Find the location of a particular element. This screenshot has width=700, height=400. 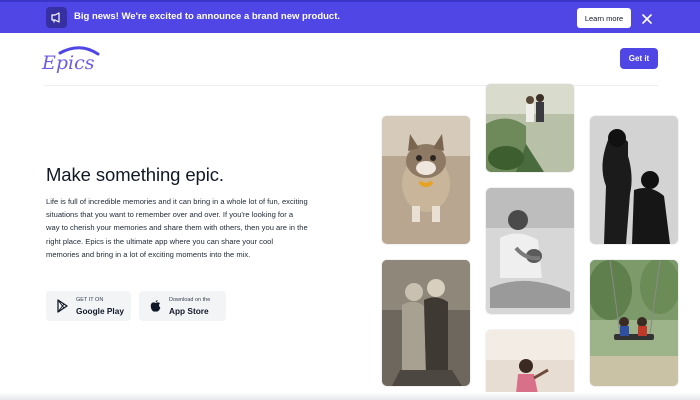

learn-more-button: Learn more is located at coordinates (604, 18).